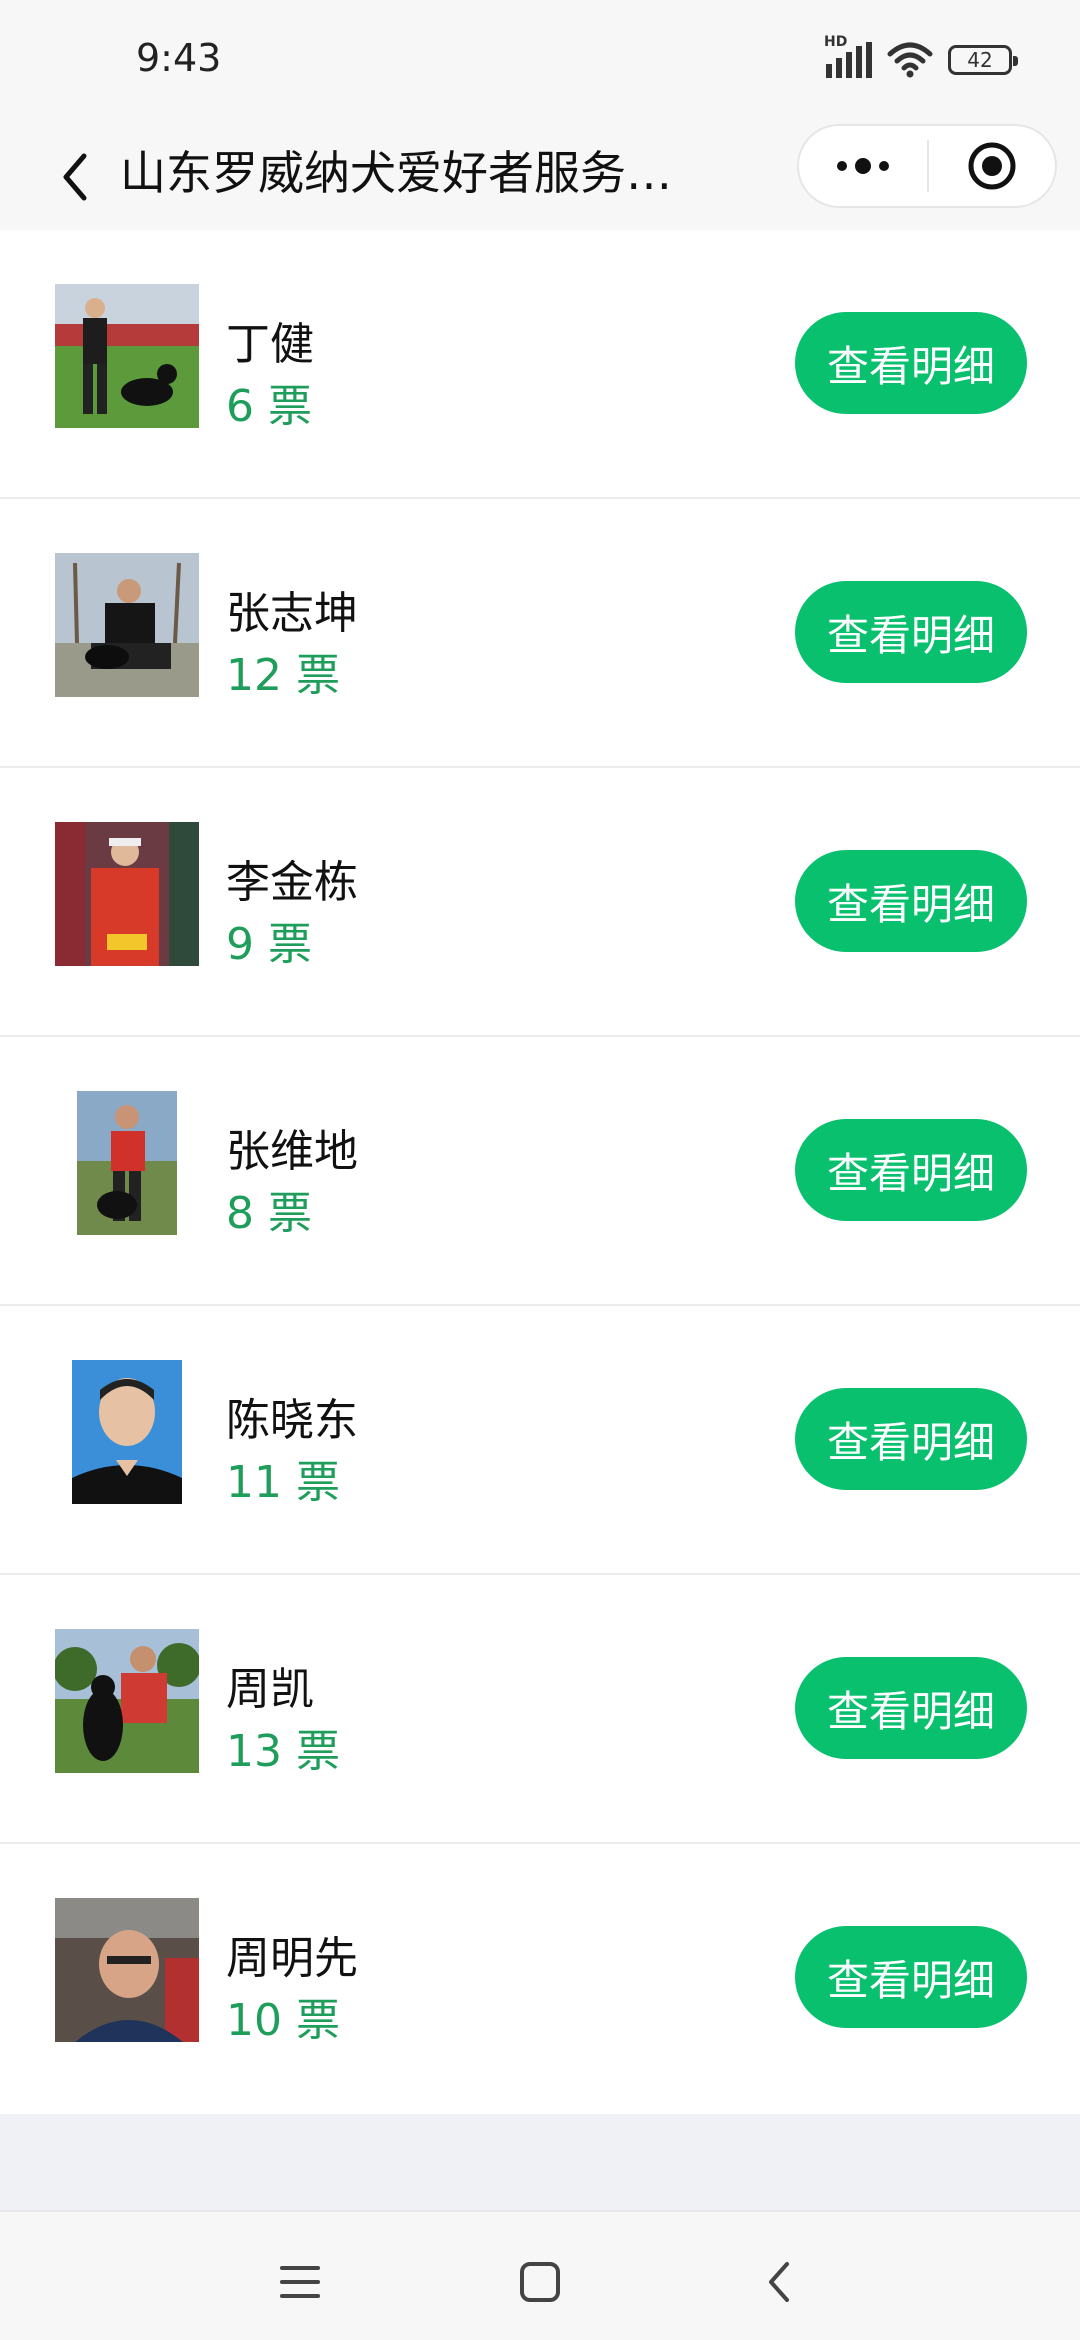 The image size is (1080, 2340). I want to click on list-item: 周明先 10 票 查看明细, so click(540, 1979).